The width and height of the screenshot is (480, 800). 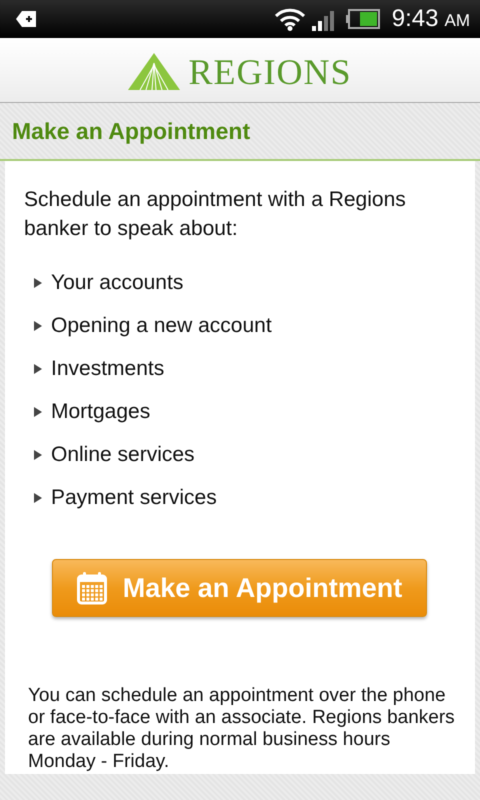 I want to click on topic-item: Investments, so click(x=107, y=368).